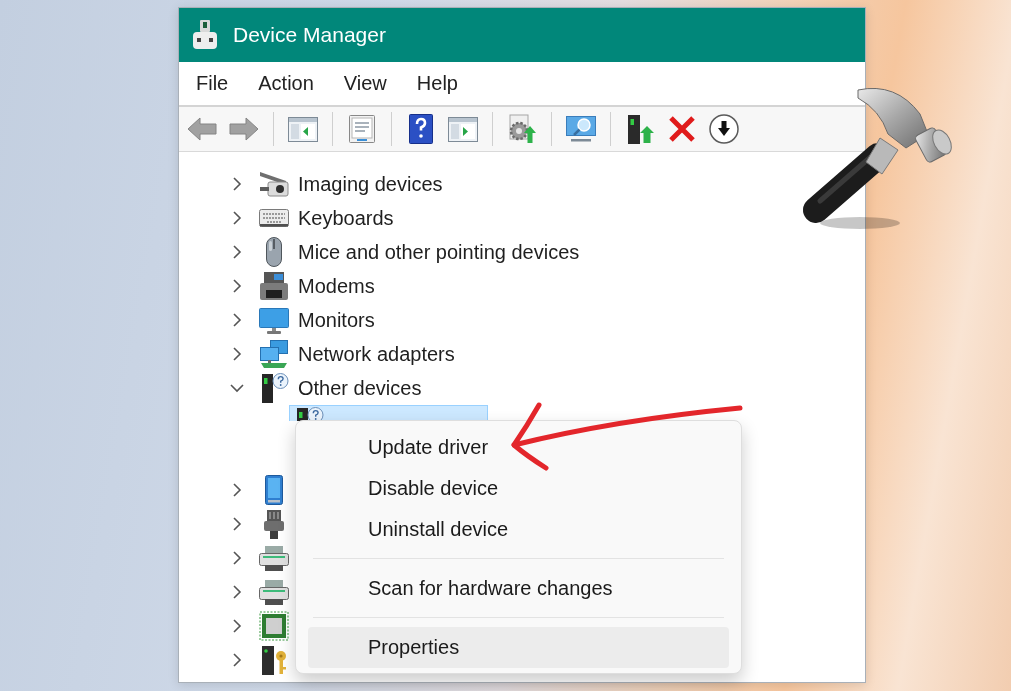 The height and width of the screenshot is (691, 1011). Describe the element at coordinates (274, 184) in the screenshot. I see `camera-icon` at that location.